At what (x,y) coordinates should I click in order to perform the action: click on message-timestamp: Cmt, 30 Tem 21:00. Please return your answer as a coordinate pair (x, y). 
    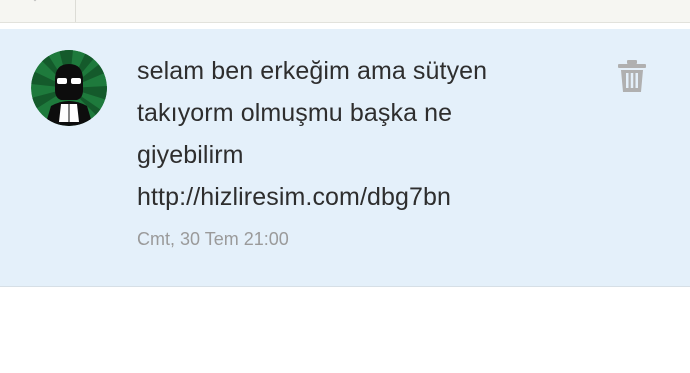
    Looking at the image, I should click on (213, 239).